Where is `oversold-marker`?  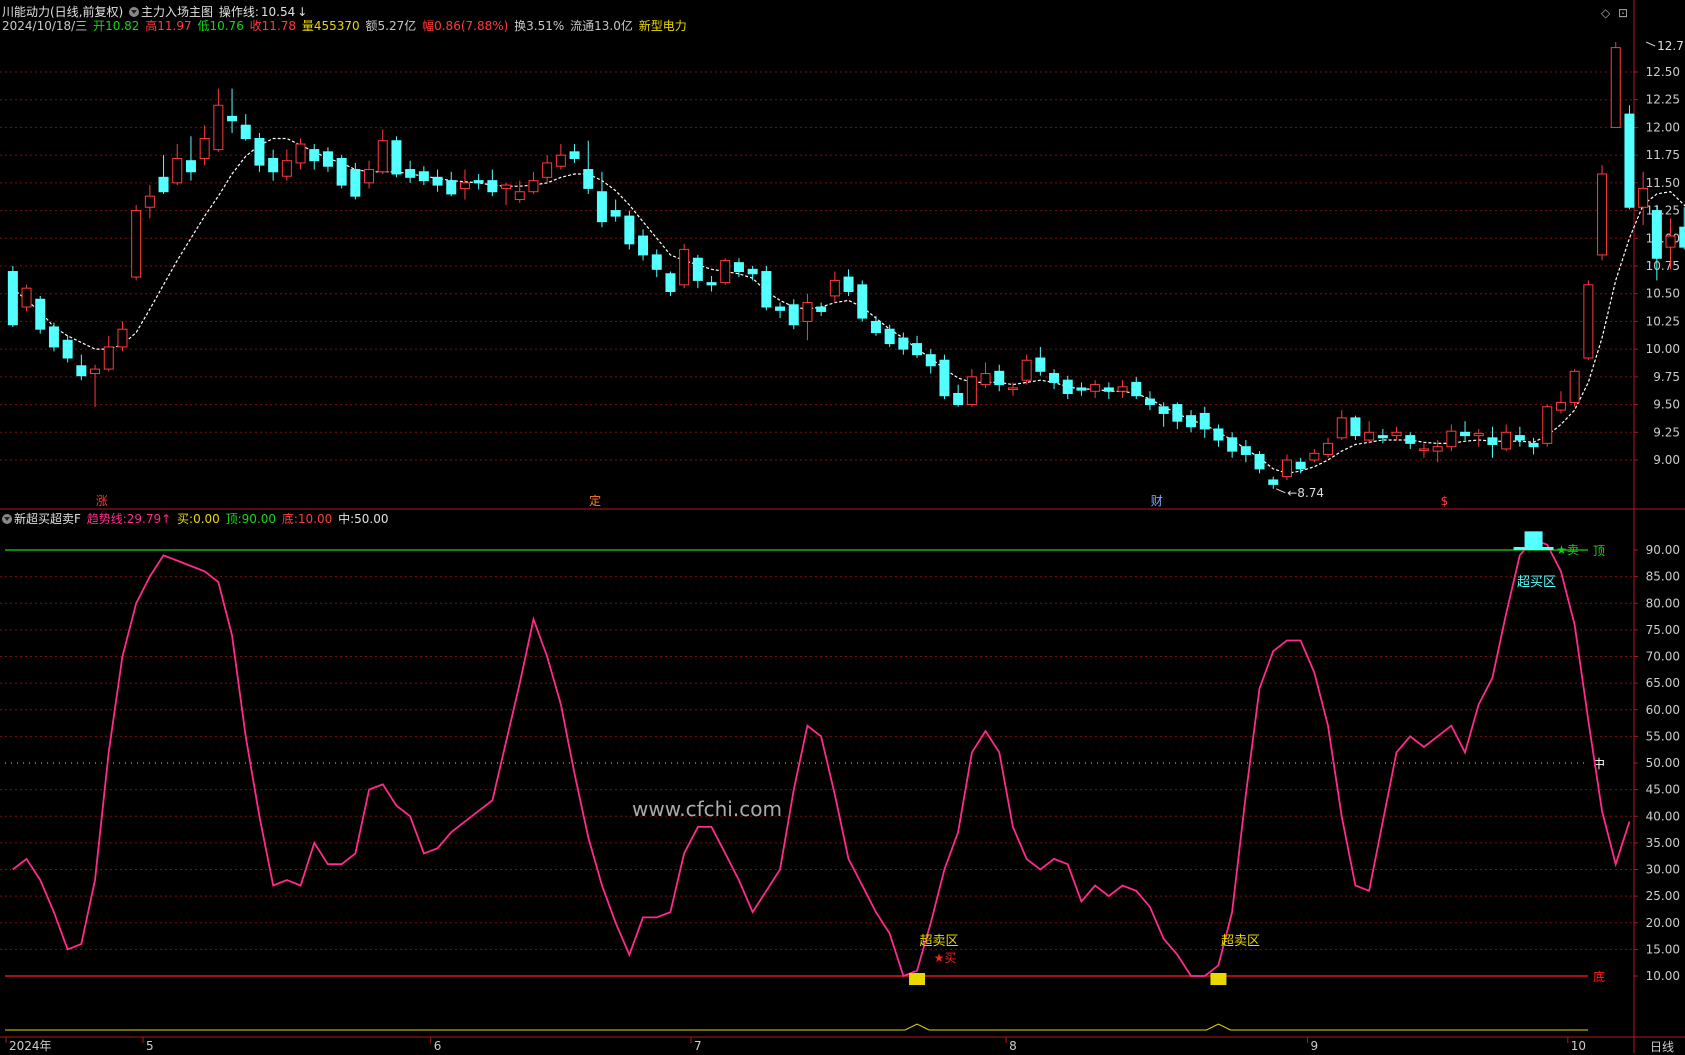 oversold-marker is located at coordinates (1218, 979).